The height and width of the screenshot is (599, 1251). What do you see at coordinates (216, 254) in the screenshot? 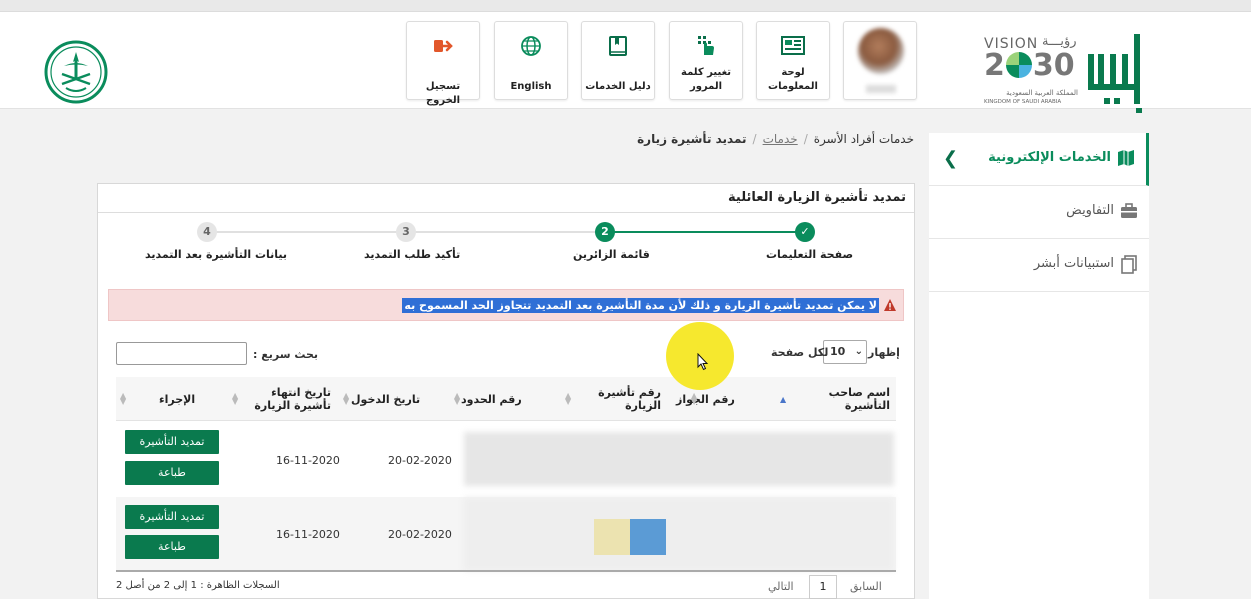
I see `step-4-label: بيانات التأشيرة بعد التمديد` at bounding box center [216, 254].